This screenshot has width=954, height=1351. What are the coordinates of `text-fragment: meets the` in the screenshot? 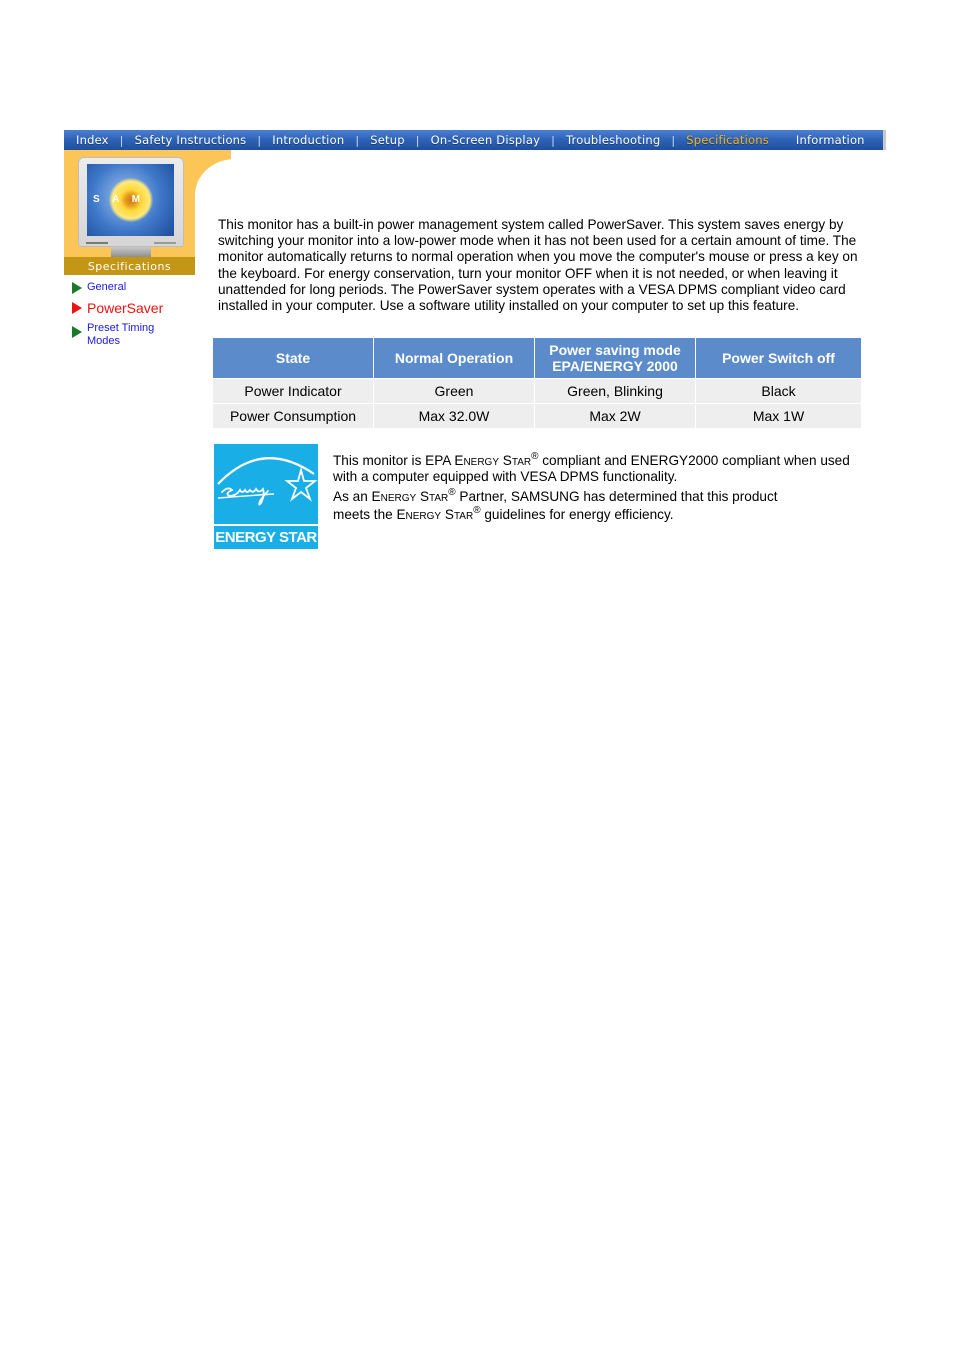 It's located at (365, 515).